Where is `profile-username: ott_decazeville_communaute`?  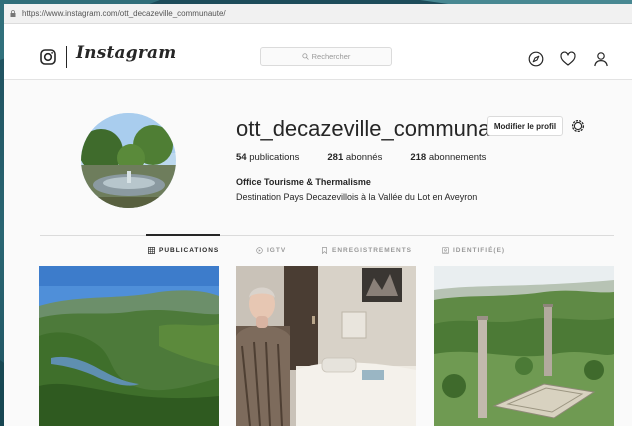
profile-username: ott_decazeville_communaute is located at coordinates (378, 128).